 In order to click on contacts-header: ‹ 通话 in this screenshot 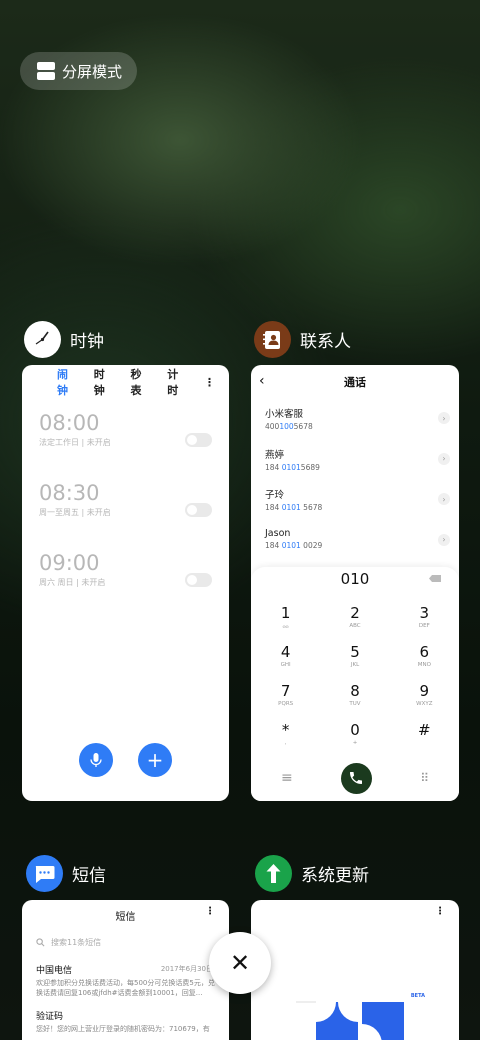, I will do `click(355, 382)`.